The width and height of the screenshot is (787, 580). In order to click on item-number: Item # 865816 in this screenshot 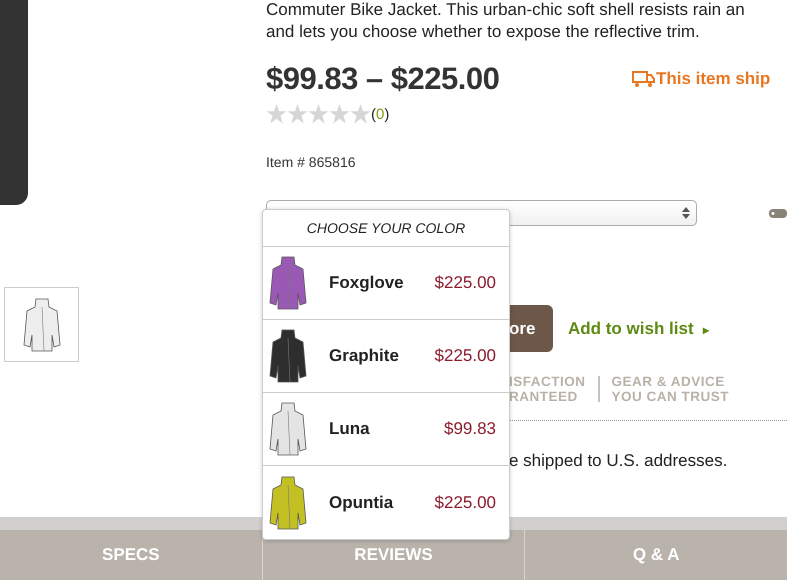, I will do `click(311, 162)`.